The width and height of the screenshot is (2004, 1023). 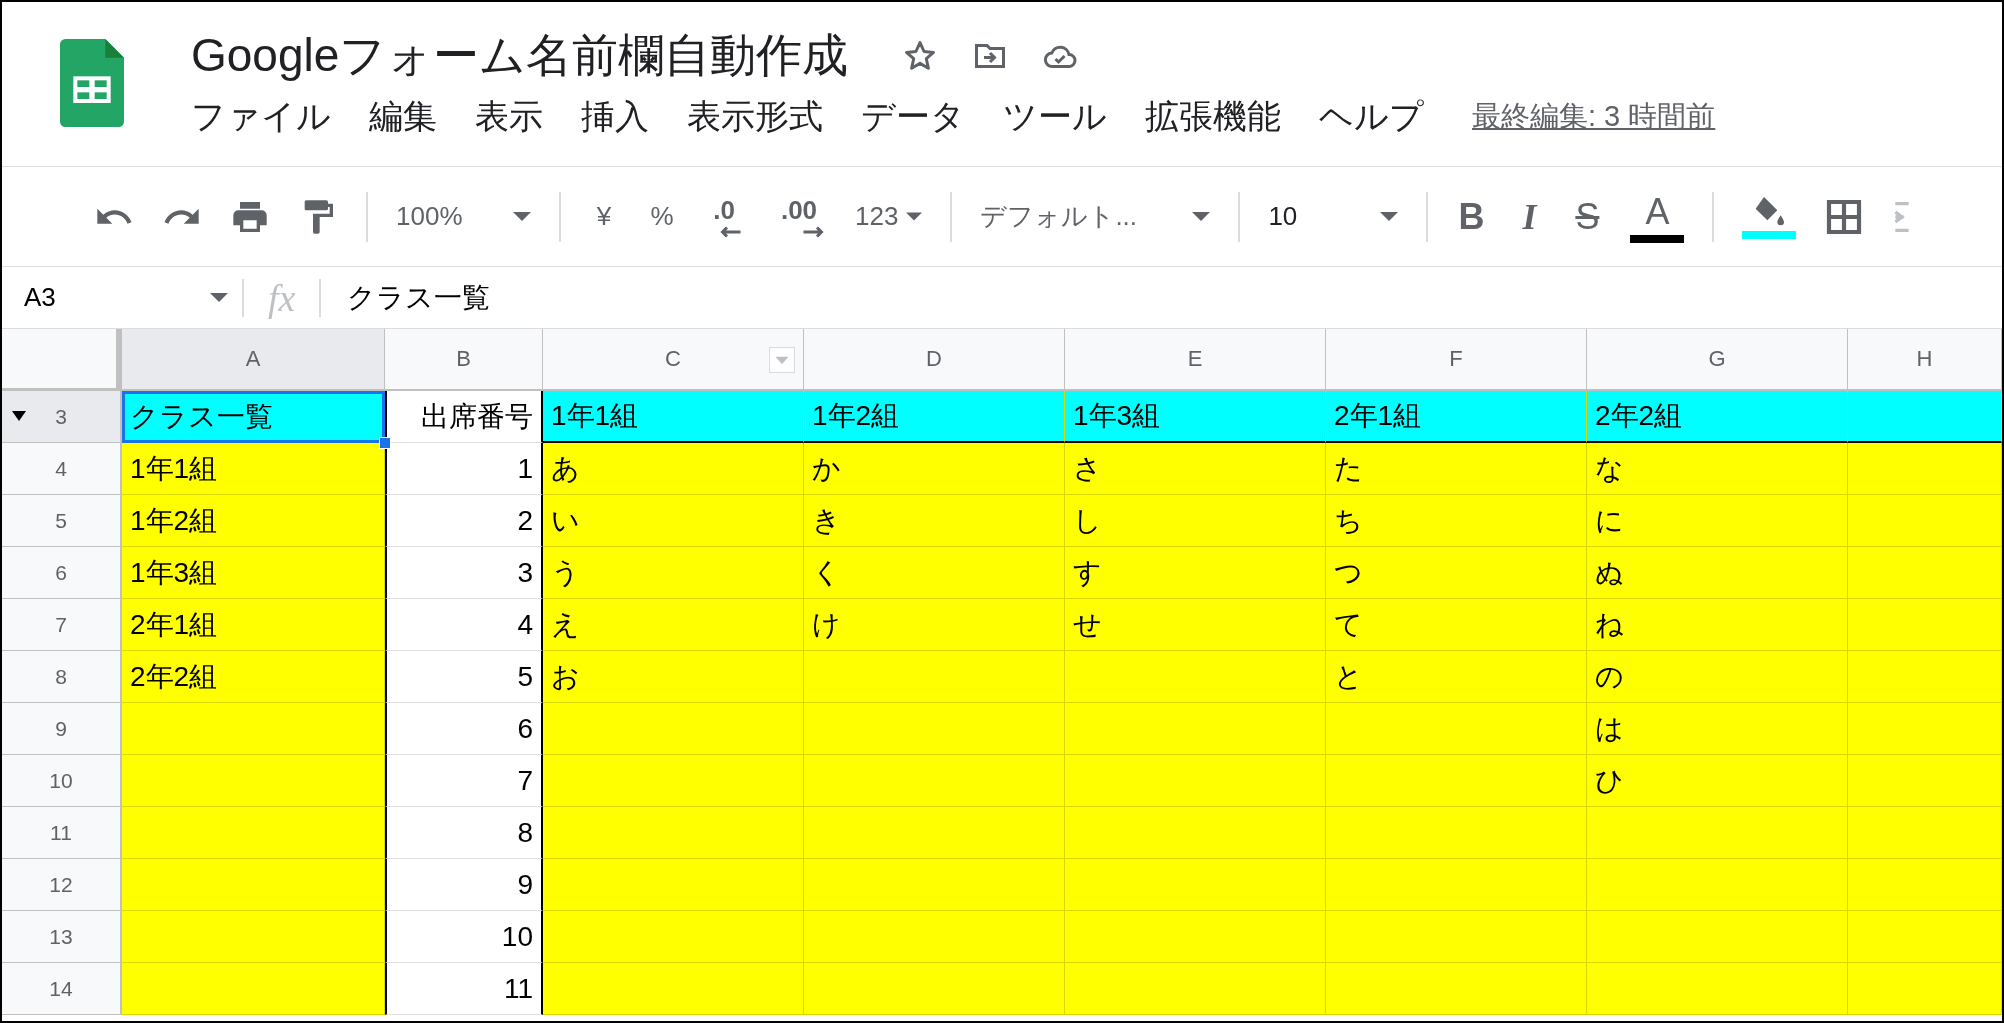 I want to click on currency-button: ¥, so click(x=604, y=216).